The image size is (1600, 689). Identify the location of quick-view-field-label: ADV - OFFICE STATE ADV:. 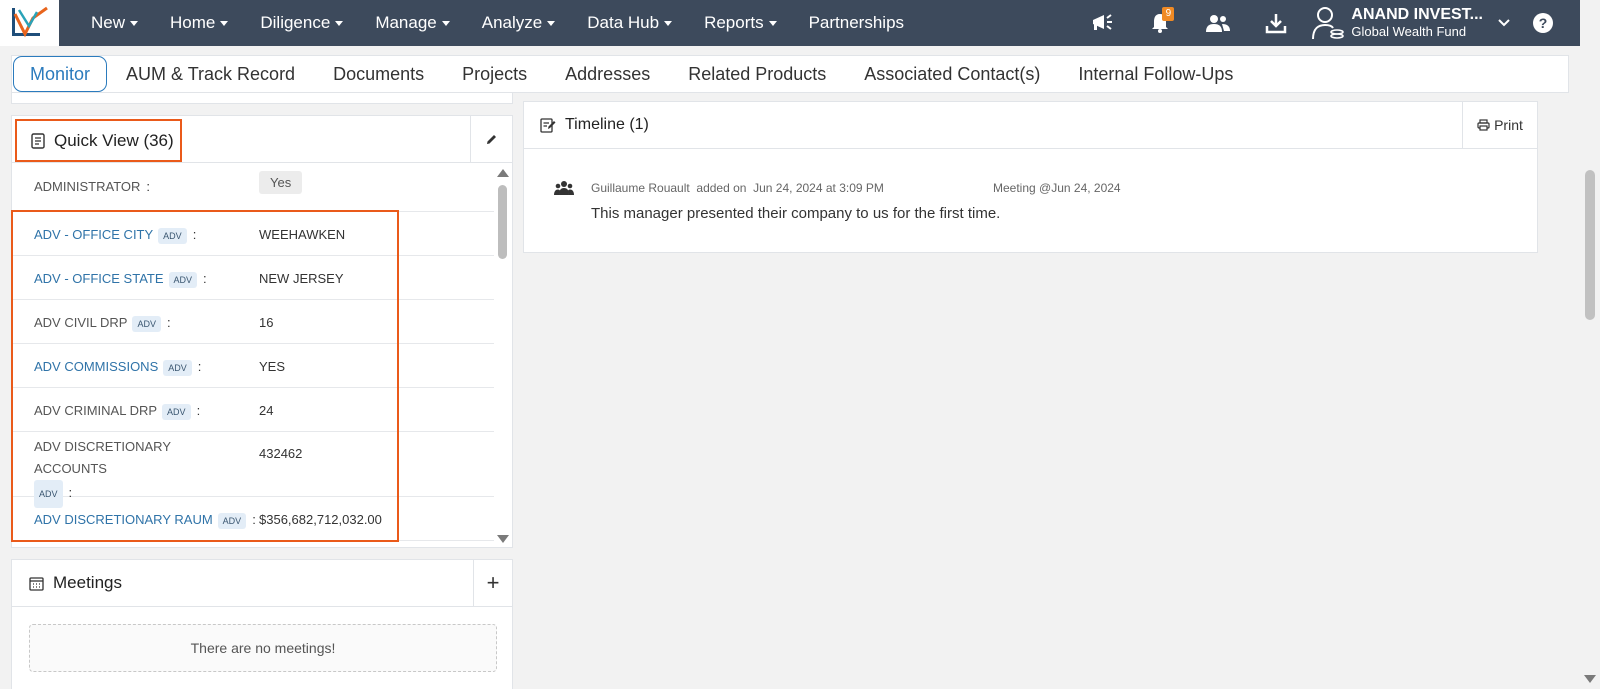
(120, 279).